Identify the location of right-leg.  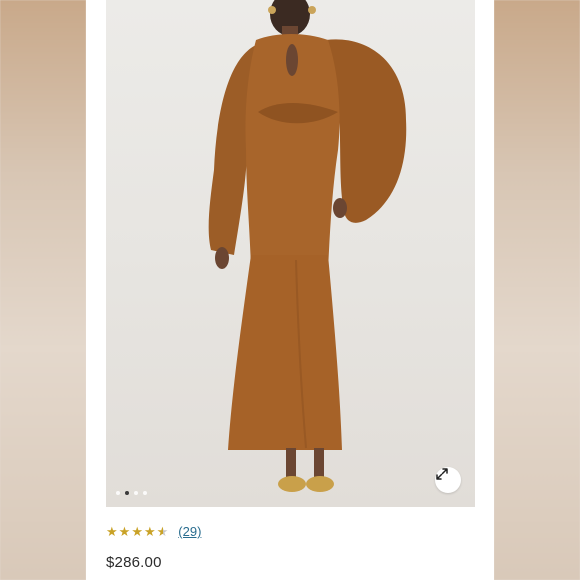
(319, 463).